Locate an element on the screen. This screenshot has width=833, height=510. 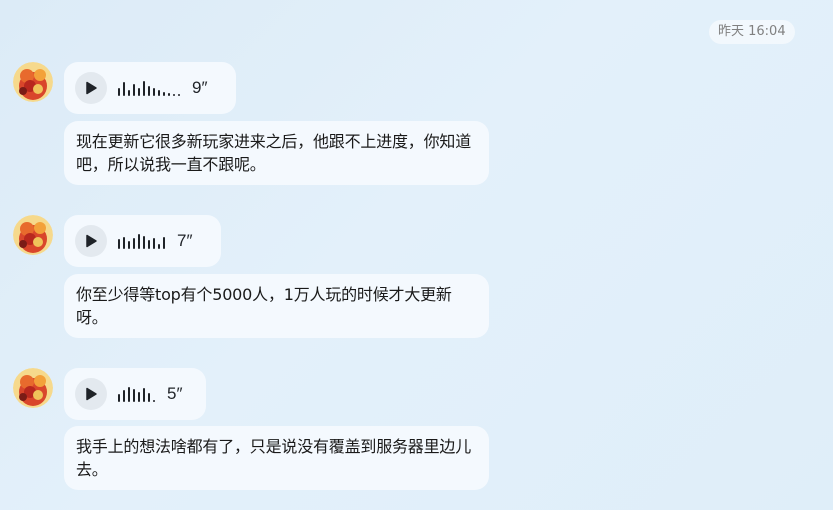
voice-transcript: 你至少得等top有个5000人，1万人玩的时候才大更新呀。 is located at coordinates (276, 306).